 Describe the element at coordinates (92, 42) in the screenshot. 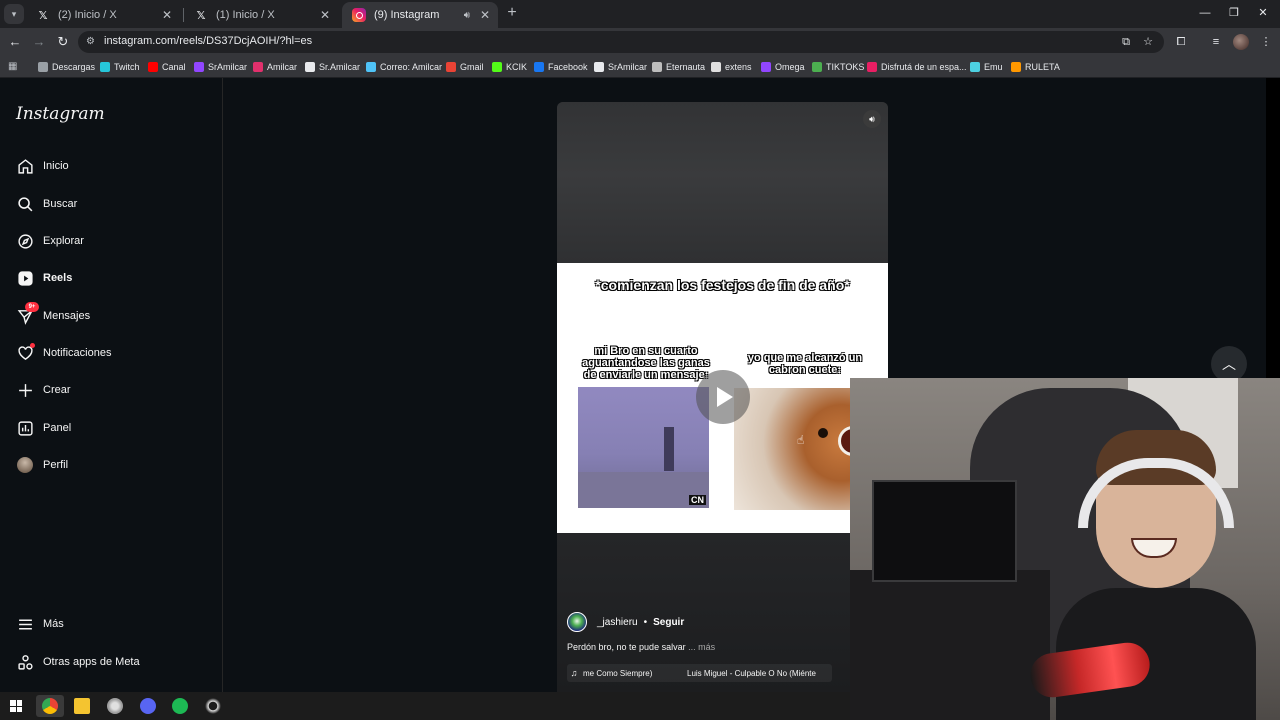

I see `site-info-icon: ⚙` at that location.